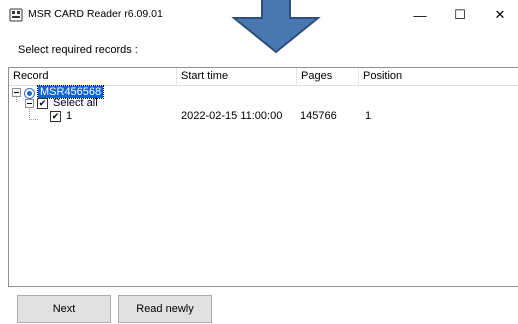 The height and width of the screenshot is (324, 518). I want to click on maximize-button: ☐, so click(460, 15).